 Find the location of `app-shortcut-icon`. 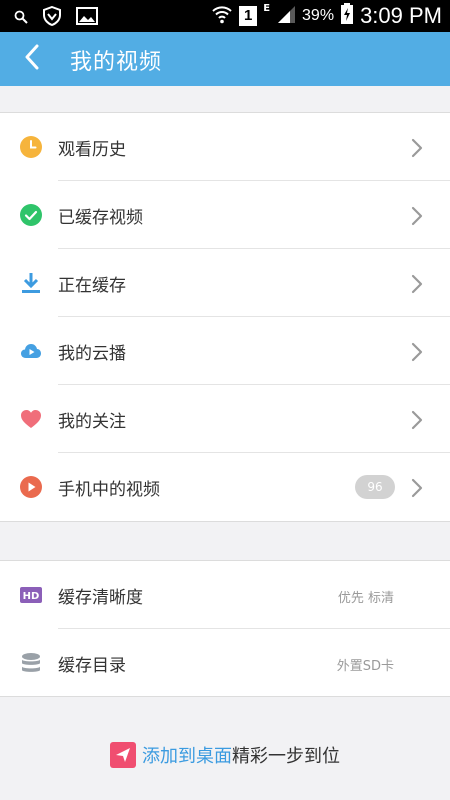

app-shortcut-icon is located at coordinates (123, 755).